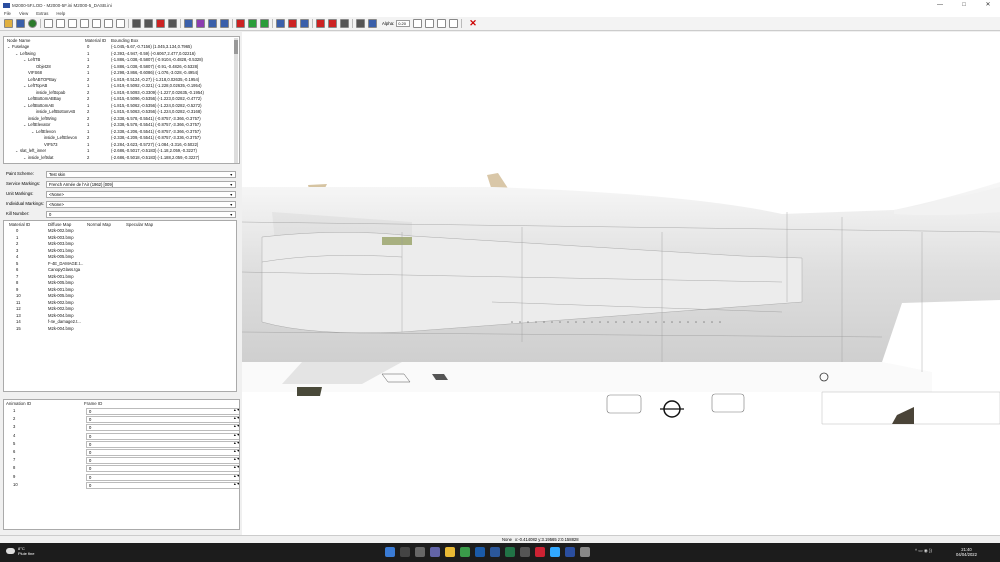  I want to click on outlook-icon, so click(480, 552).